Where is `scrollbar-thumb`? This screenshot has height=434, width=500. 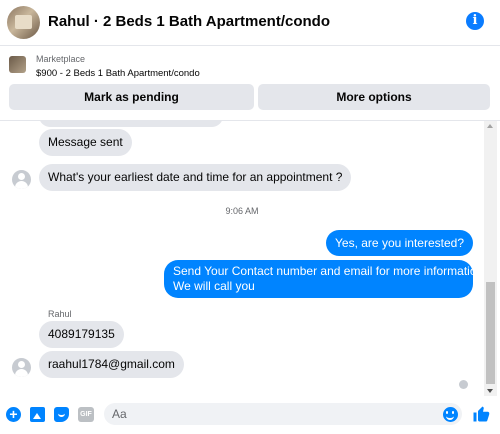 scrollbar-thumb is located at coordinates (490, 333).